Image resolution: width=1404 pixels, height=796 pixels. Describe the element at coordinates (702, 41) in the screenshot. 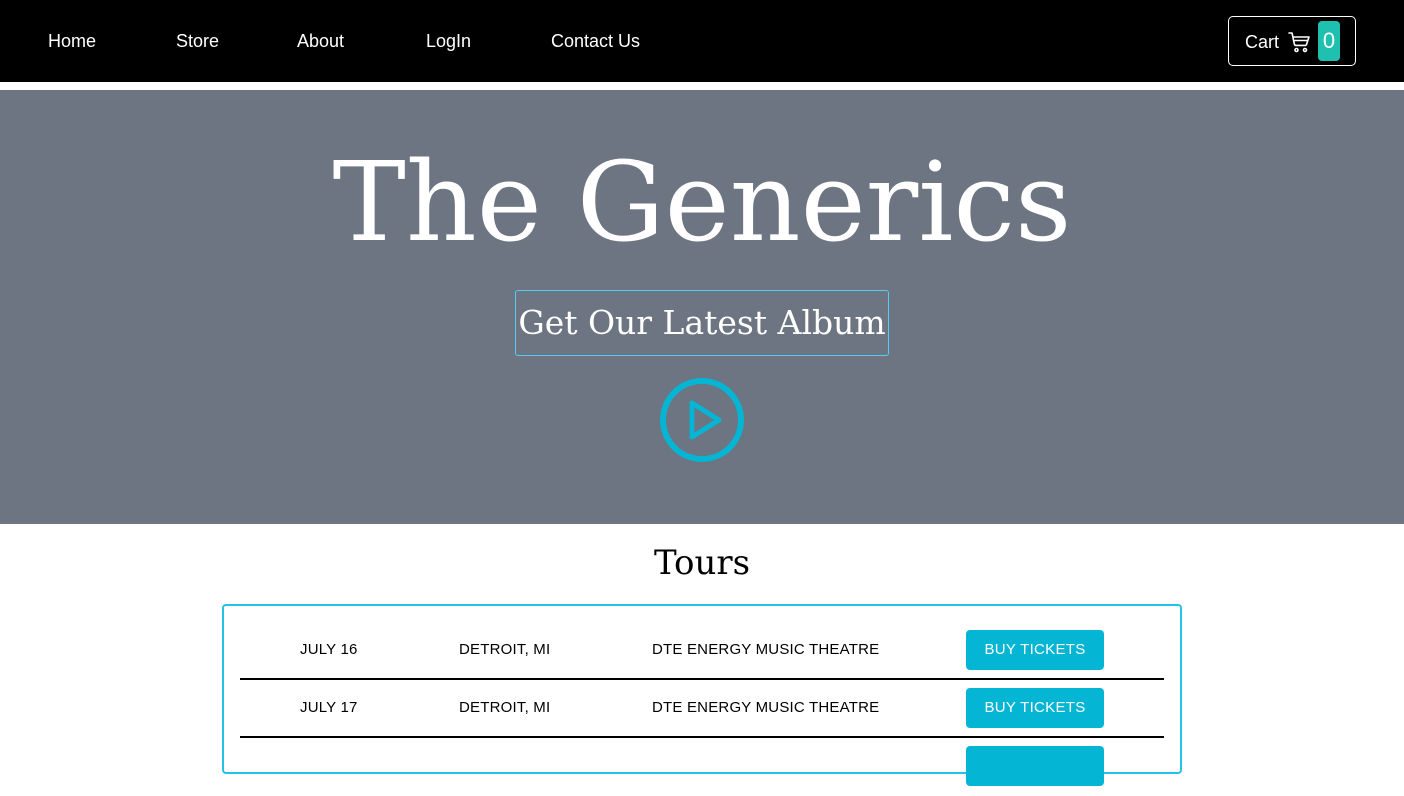

I see `top-navbar: Home Store About LogIn Contact Us Cart 0` at that location.